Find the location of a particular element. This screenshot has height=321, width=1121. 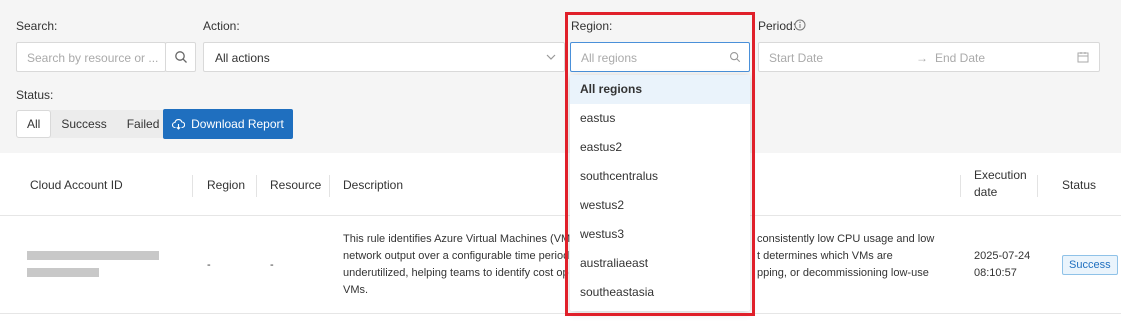

region-option-southcentralus: southcentralus is located at coordinates (660, 176).